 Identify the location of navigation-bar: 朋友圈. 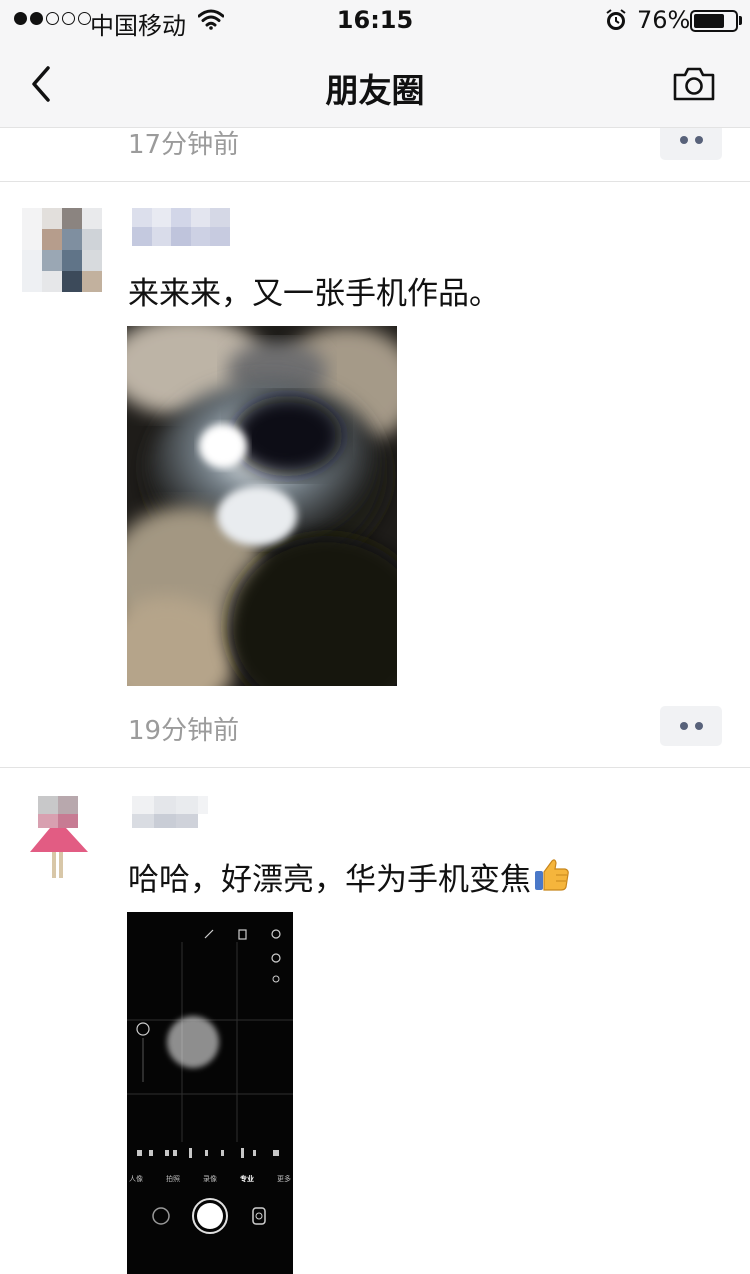
(375, 84).